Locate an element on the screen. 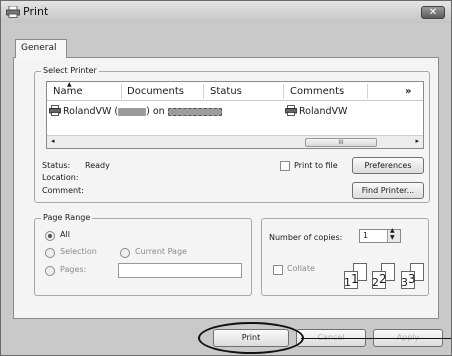 The width and height of the screenshot is (452, 356). printer-name-cell: RolandVW ( ) on is located at coordinates (135, 111).